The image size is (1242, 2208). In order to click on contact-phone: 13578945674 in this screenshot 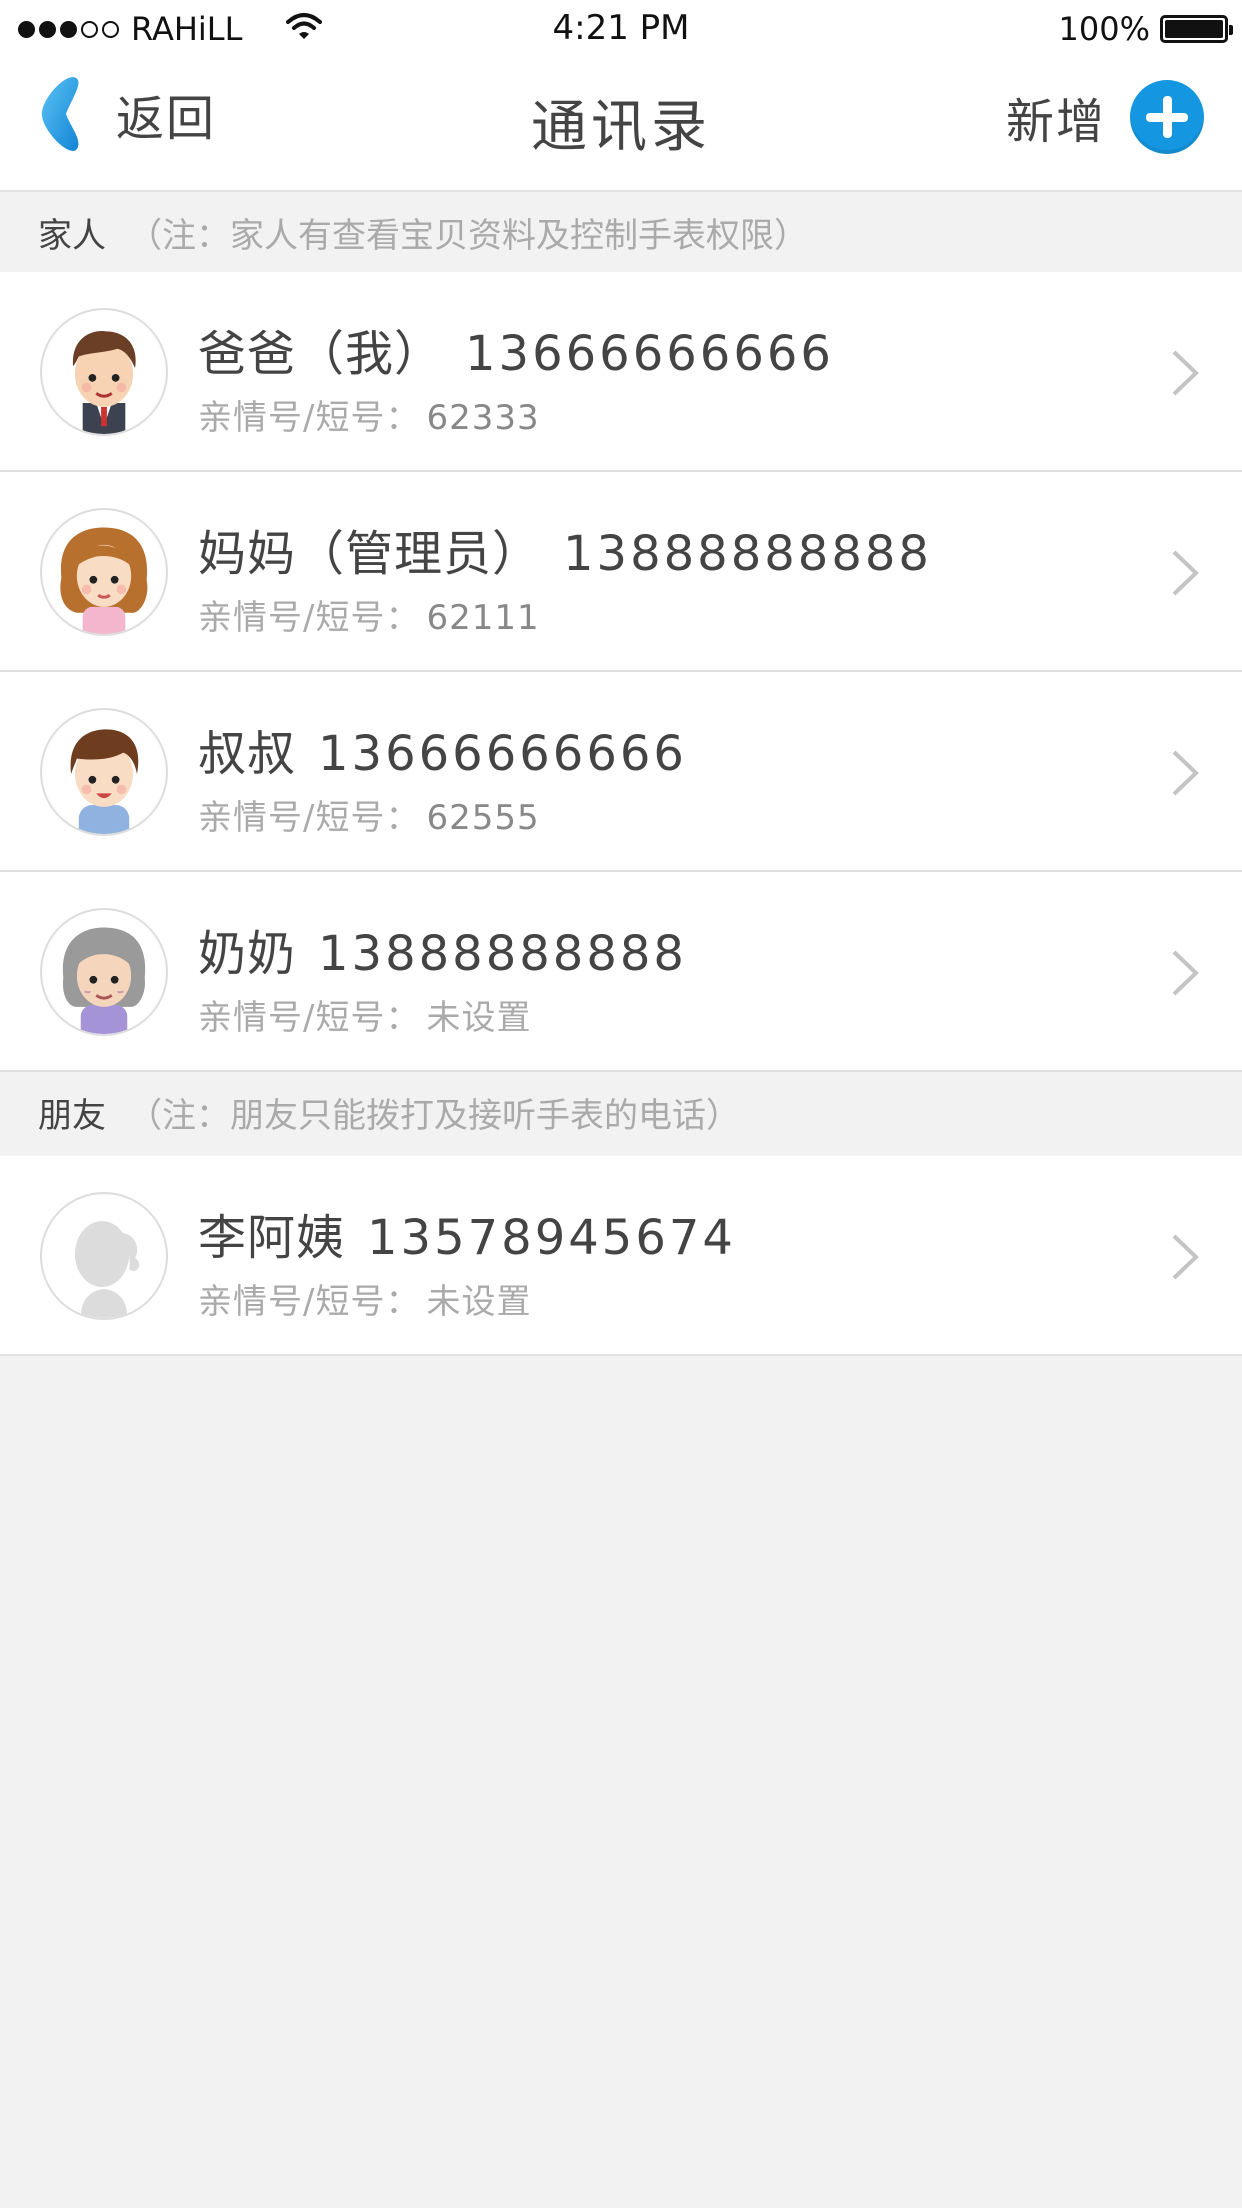, I will do `click(551, 1238)`.